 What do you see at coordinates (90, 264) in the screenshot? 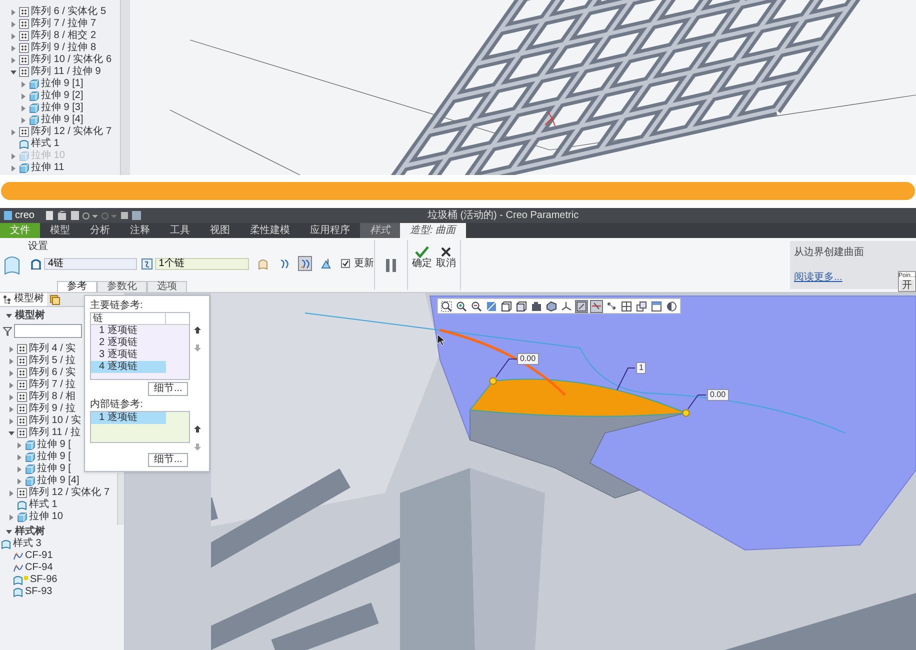
I see `chain-field: 4链` at bounding box center [90, 264].